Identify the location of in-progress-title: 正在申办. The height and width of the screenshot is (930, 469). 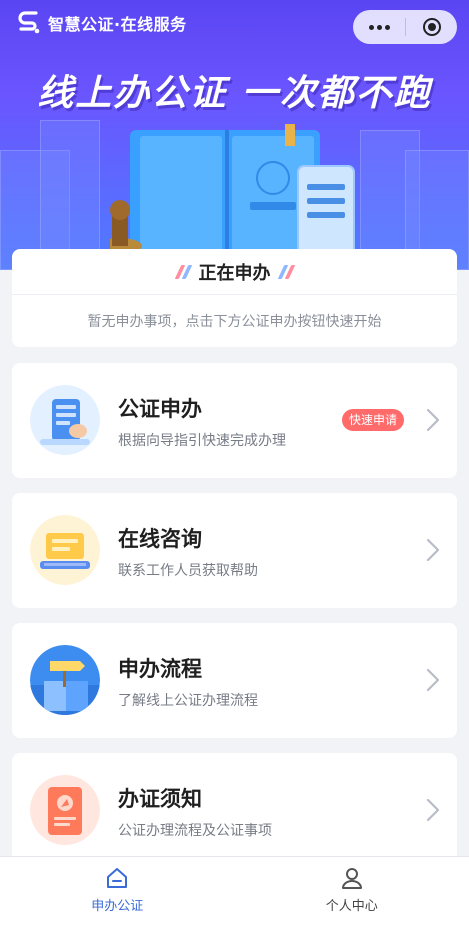
(234, 273).